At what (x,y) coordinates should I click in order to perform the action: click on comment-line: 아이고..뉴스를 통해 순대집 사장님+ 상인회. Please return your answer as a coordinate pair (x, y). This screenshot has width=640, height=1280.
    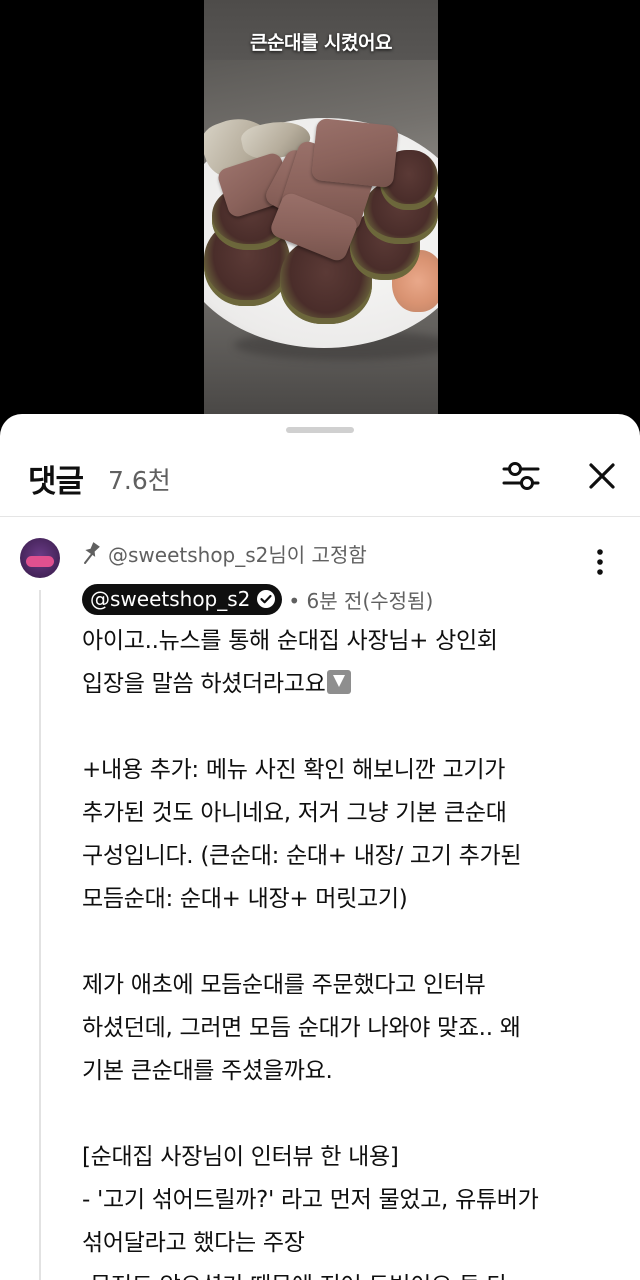
    Looking at the image, I should click on (290, 641).